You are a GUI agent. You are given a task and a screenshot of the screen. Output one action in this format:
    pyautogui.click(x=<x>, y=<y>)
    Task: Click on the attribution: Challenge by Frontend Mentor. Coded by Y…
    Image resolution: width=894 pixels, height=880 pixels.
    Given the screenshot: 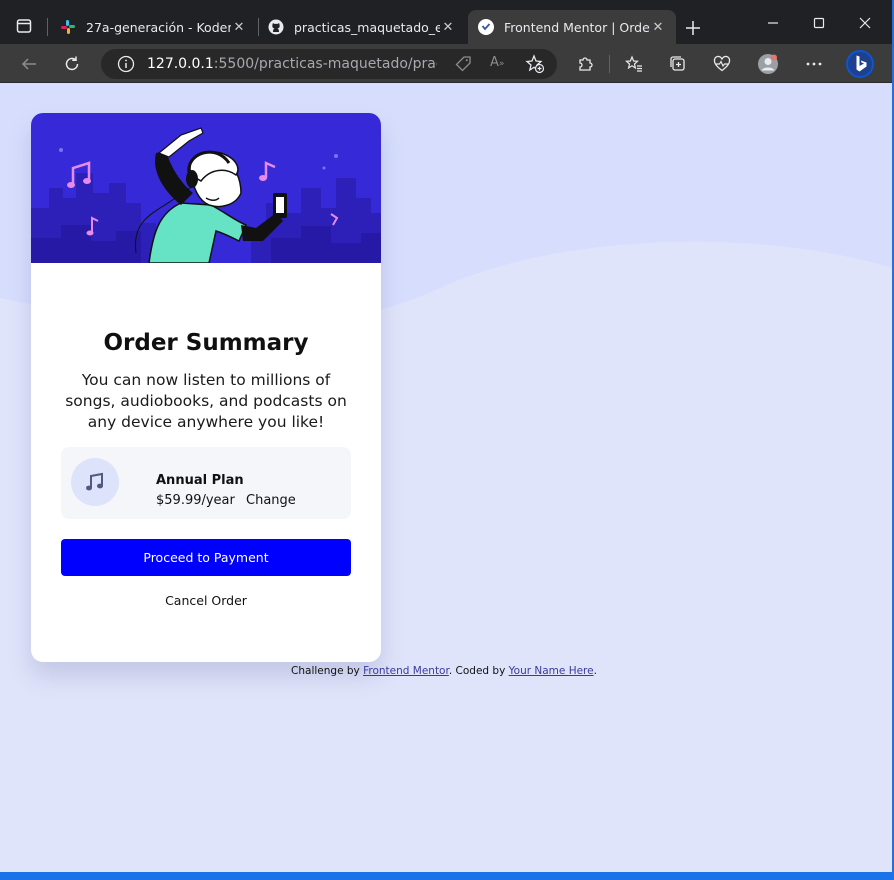 What is the action you would take?
    pyautogui.click(x=444, y=671)
    